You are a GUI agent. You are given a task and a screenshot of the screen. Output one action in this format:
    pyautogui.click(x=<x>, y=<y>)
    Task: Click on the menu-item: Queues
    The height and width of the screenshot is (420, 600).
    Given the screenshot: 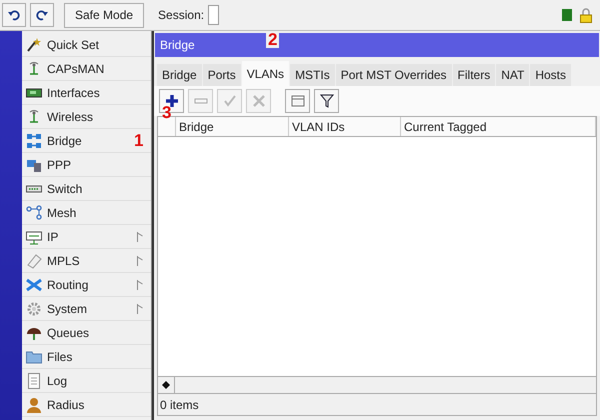 What is the action you would take?
    pyautogui.click(x=86, y=333)
    